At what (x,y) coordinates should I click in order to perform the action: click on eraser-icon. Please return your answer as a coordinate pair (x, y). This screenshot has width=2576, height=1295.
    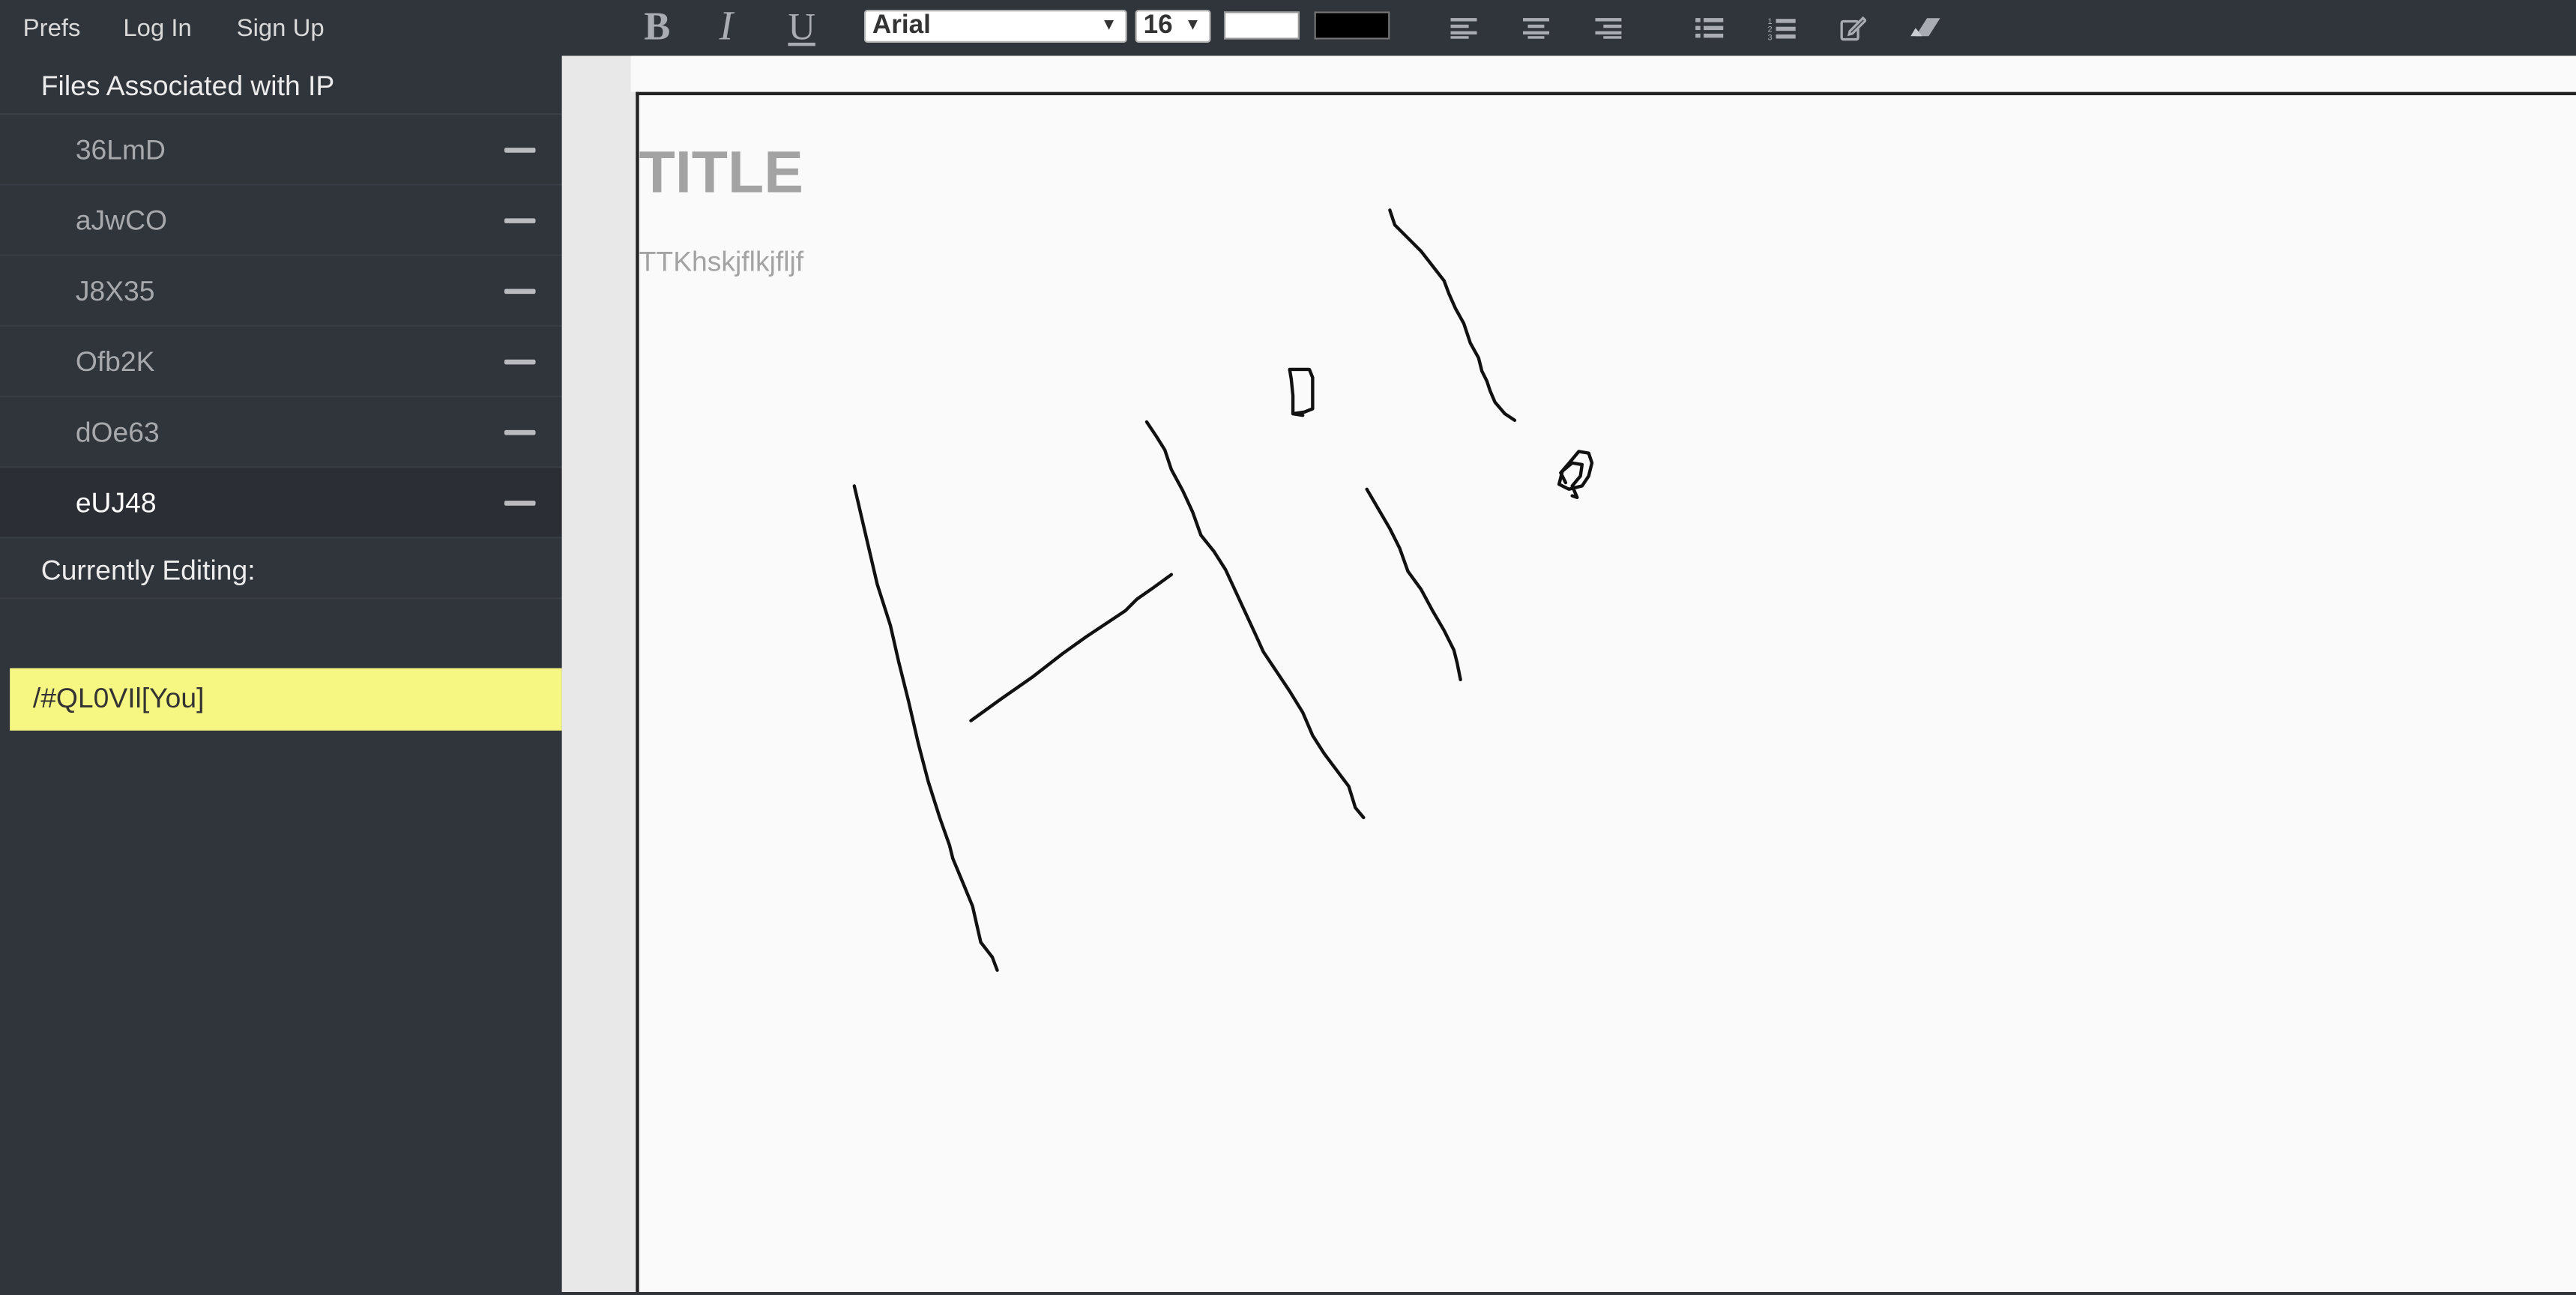
    Looking at the image, I should click on (1925, 27).